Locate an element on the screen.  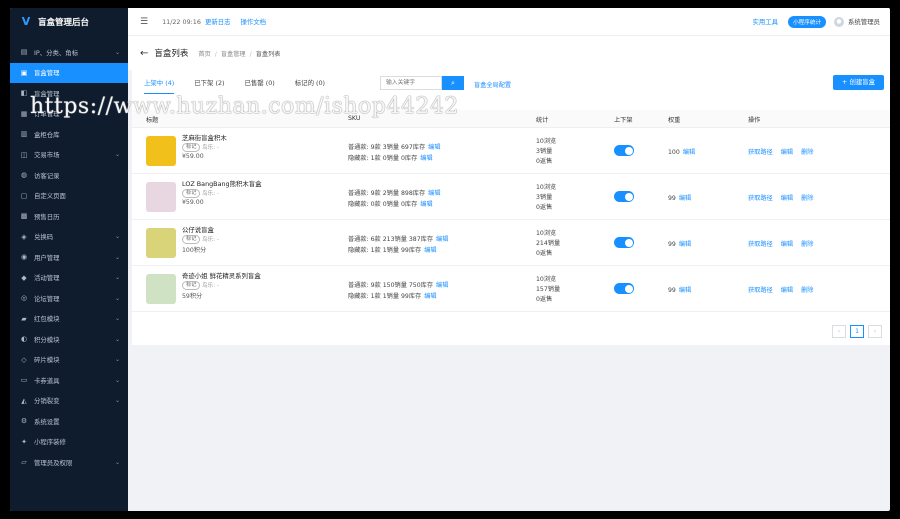
sidebar-item-14: ◐ 积分模块 ⌄ is located at coordinates (69, 339).